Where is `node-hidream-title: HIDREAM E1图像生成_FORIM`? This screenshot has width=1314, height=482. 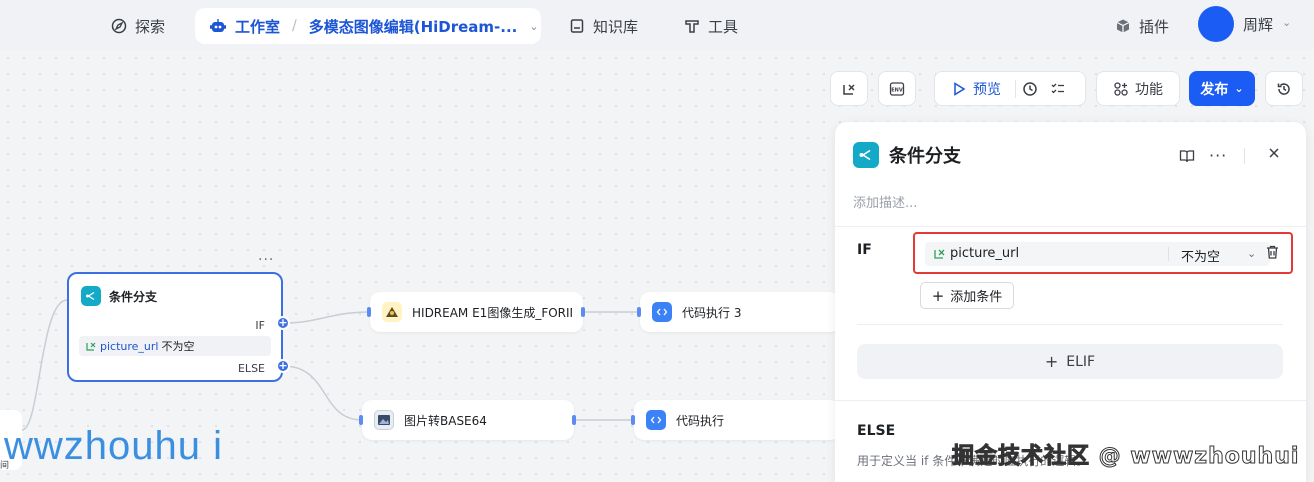 node-hidream-title: HIDREAM E1图像生成_FORIM is located at coordinates (492, 312).